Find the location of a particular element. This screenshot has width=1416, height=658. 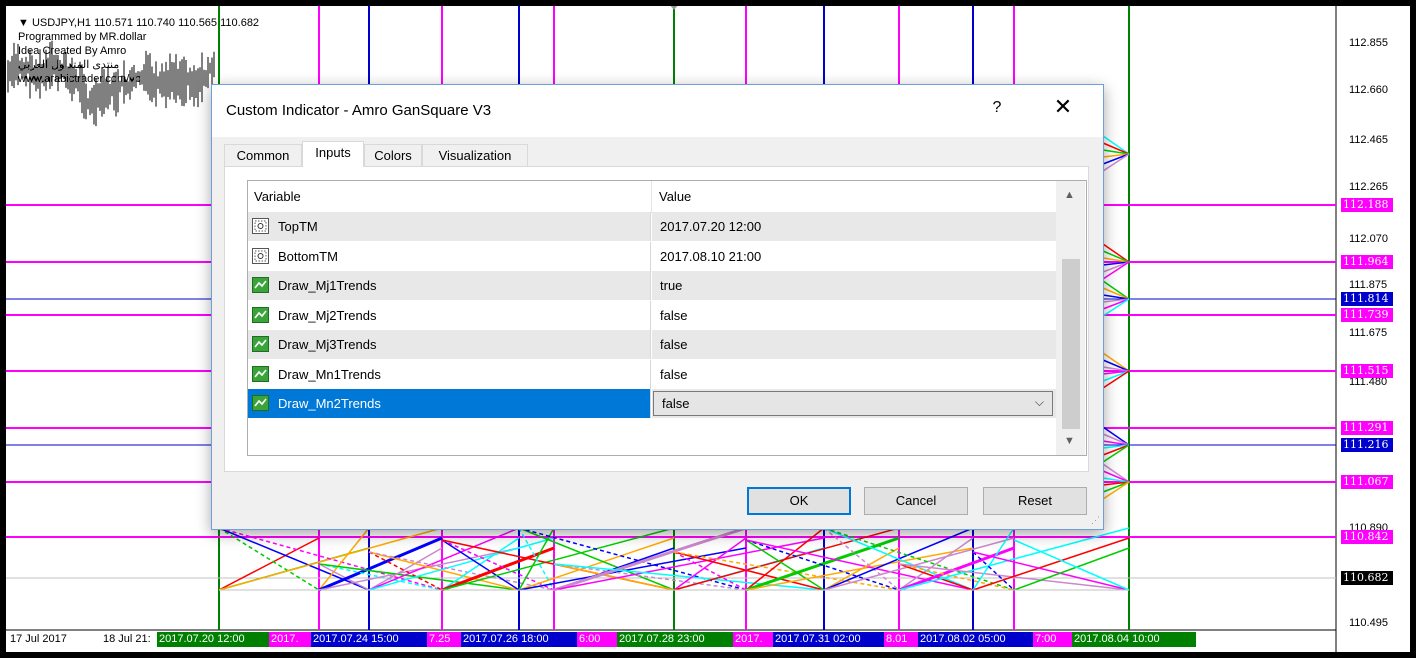

price-level-label: 110.842 is located at coordinates (1367, 537).